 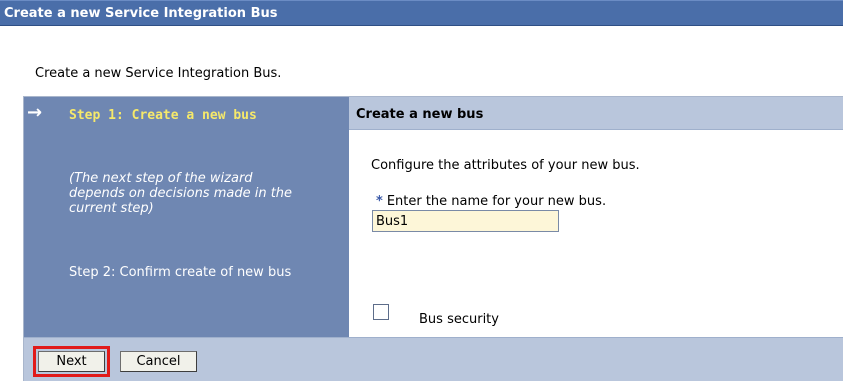 I want to click on intro-text: Create a new Service Integration Bus., so click(x=158, y=73).